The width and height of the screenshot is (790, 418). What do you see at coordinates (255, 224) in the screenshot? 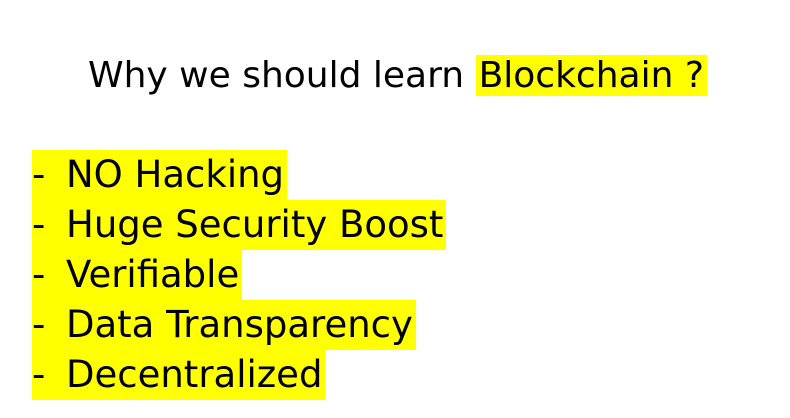
I see `bullet-text: Huge Security Boost` at bounding box center [255, 224].